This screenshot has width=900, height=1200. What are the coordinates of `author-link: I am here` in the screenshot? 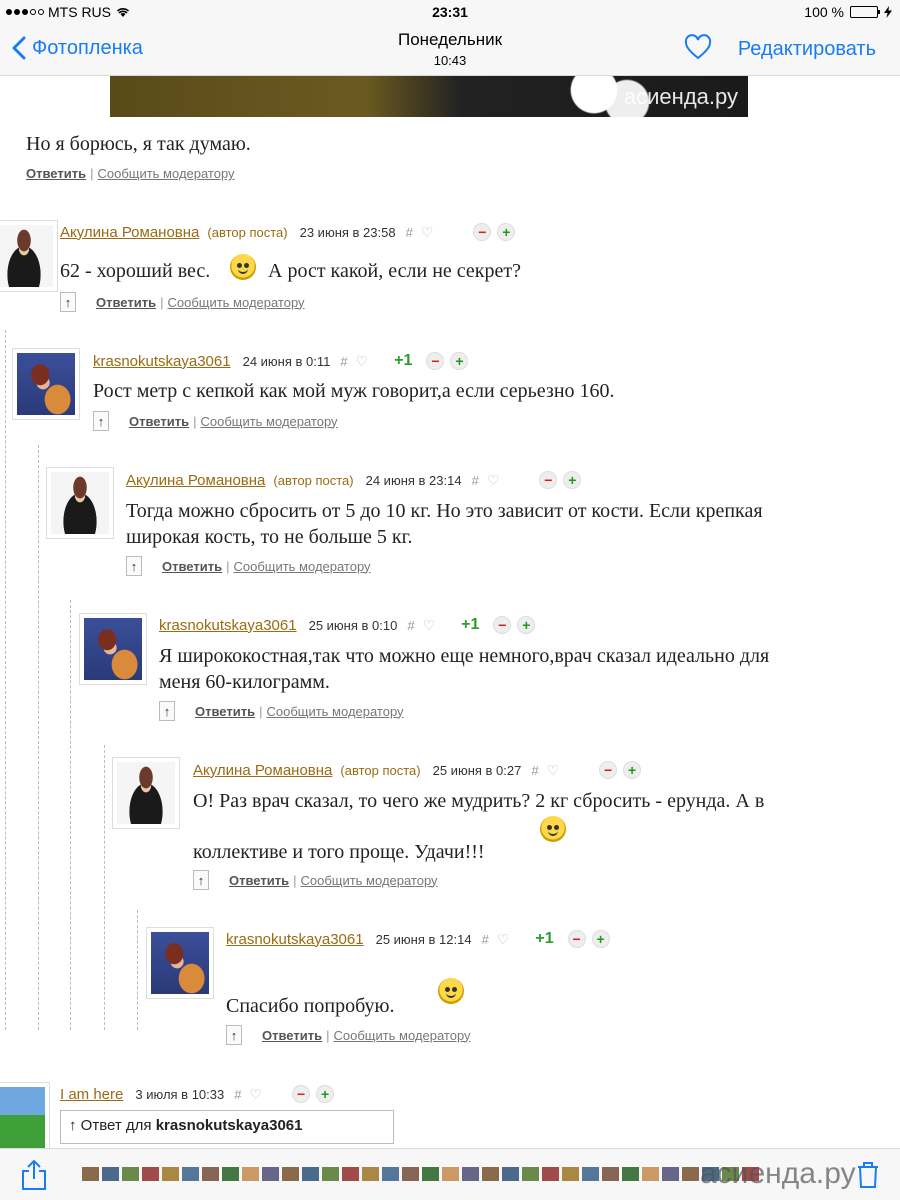 It's located at (91, 1094).